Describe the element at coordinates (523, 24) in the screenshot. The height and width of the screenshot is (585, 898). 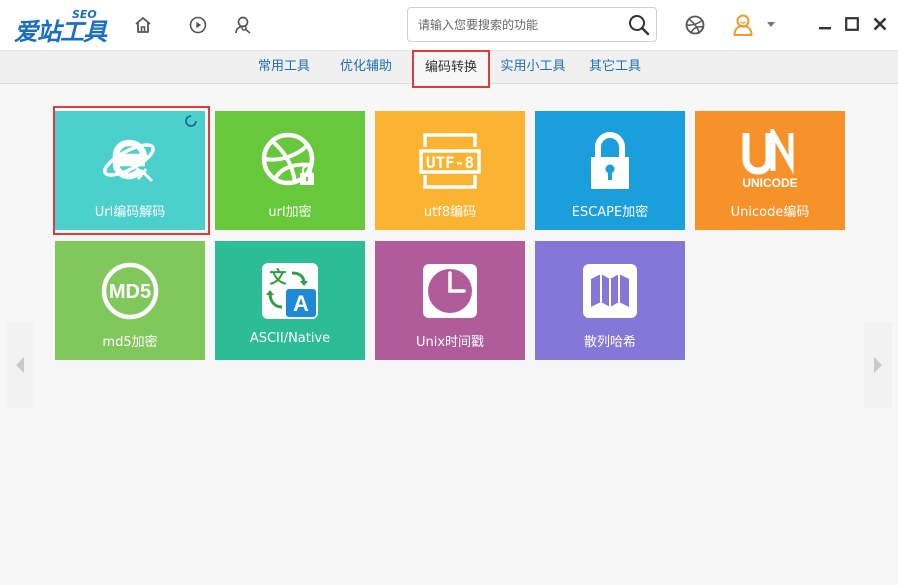
I see `search-input` at that location.